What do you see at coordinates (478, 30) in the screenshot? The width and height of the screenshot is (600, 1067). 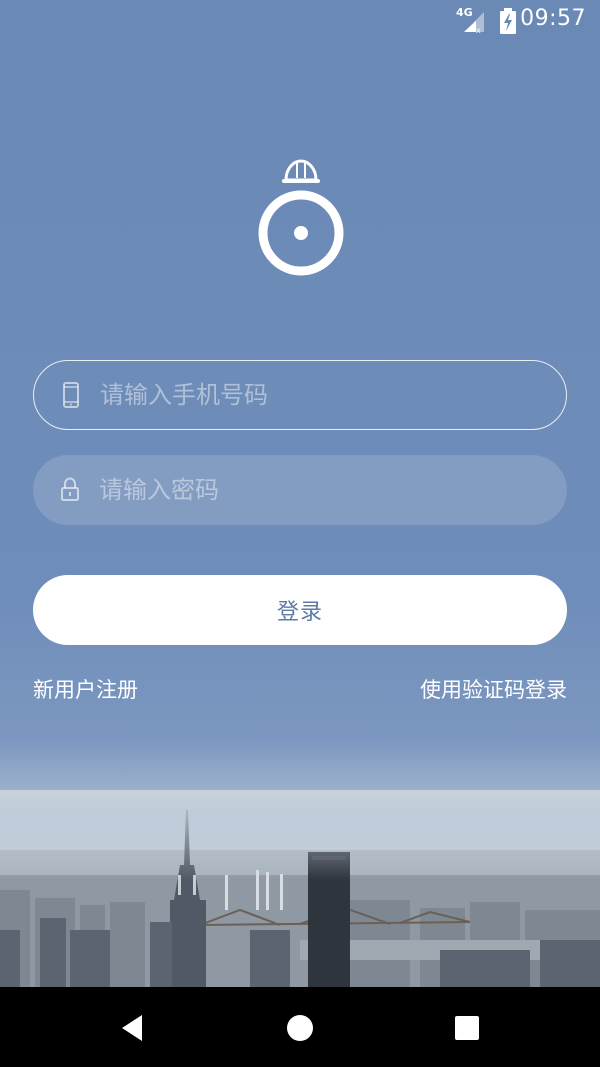 I see `svg-text: x` at bounding box center [478, 30].